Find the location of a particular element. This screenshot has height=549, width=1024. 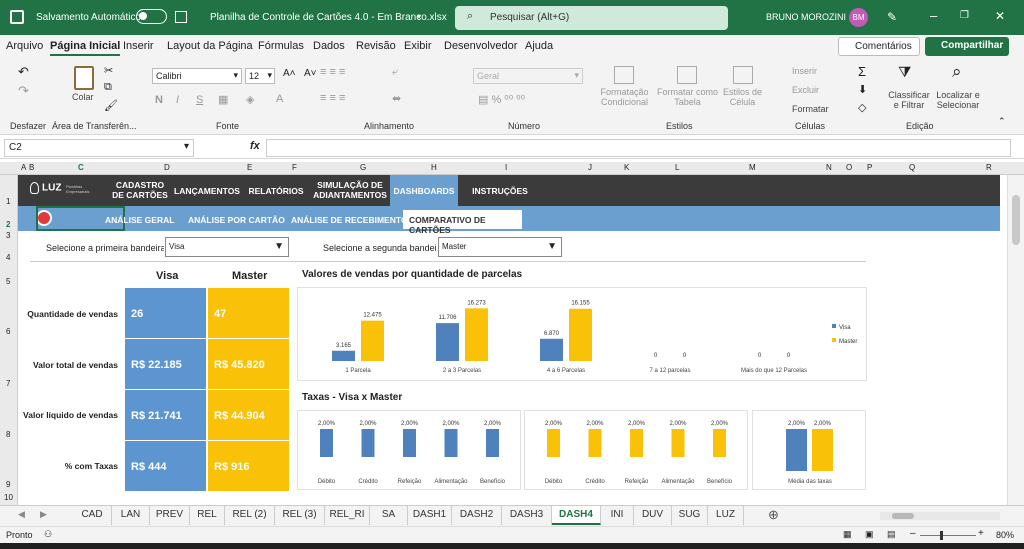

second-brand-select: Master ▼ is located at coordinates (500, 247).